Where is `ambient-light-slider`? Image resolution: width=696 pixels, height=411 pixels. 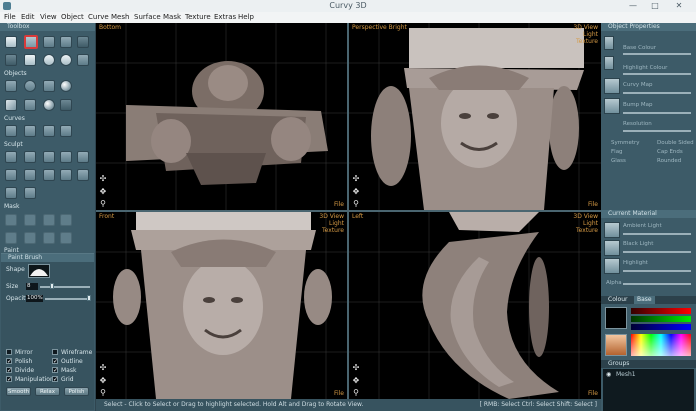
ambient-light-slider is located at coordinates (657, 234).